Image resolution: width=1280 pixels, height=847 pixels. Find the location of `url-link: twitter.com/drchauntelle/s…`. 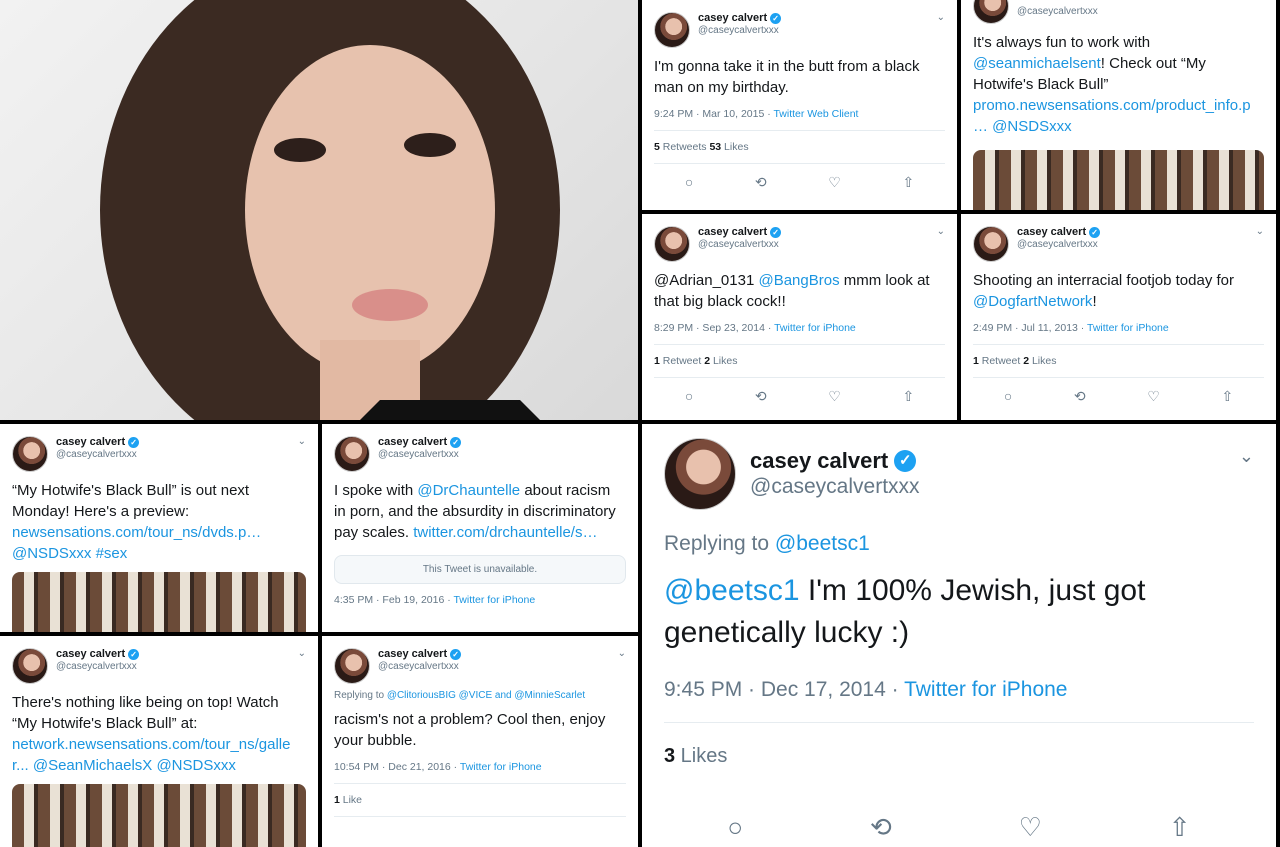

url-link: twitter.com/drchauntelle/s… is located at coordinates (505, 532).